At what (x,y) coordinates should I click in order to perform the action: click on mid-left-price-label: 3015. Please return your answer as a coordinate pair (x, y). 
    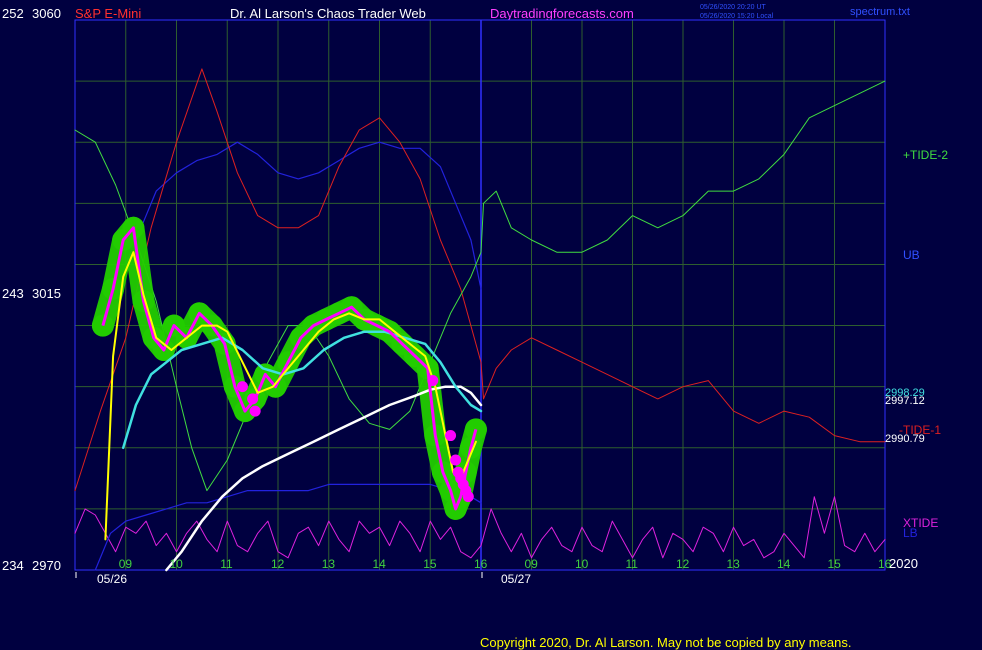
    Looking at the image, I should click on (46, 293).